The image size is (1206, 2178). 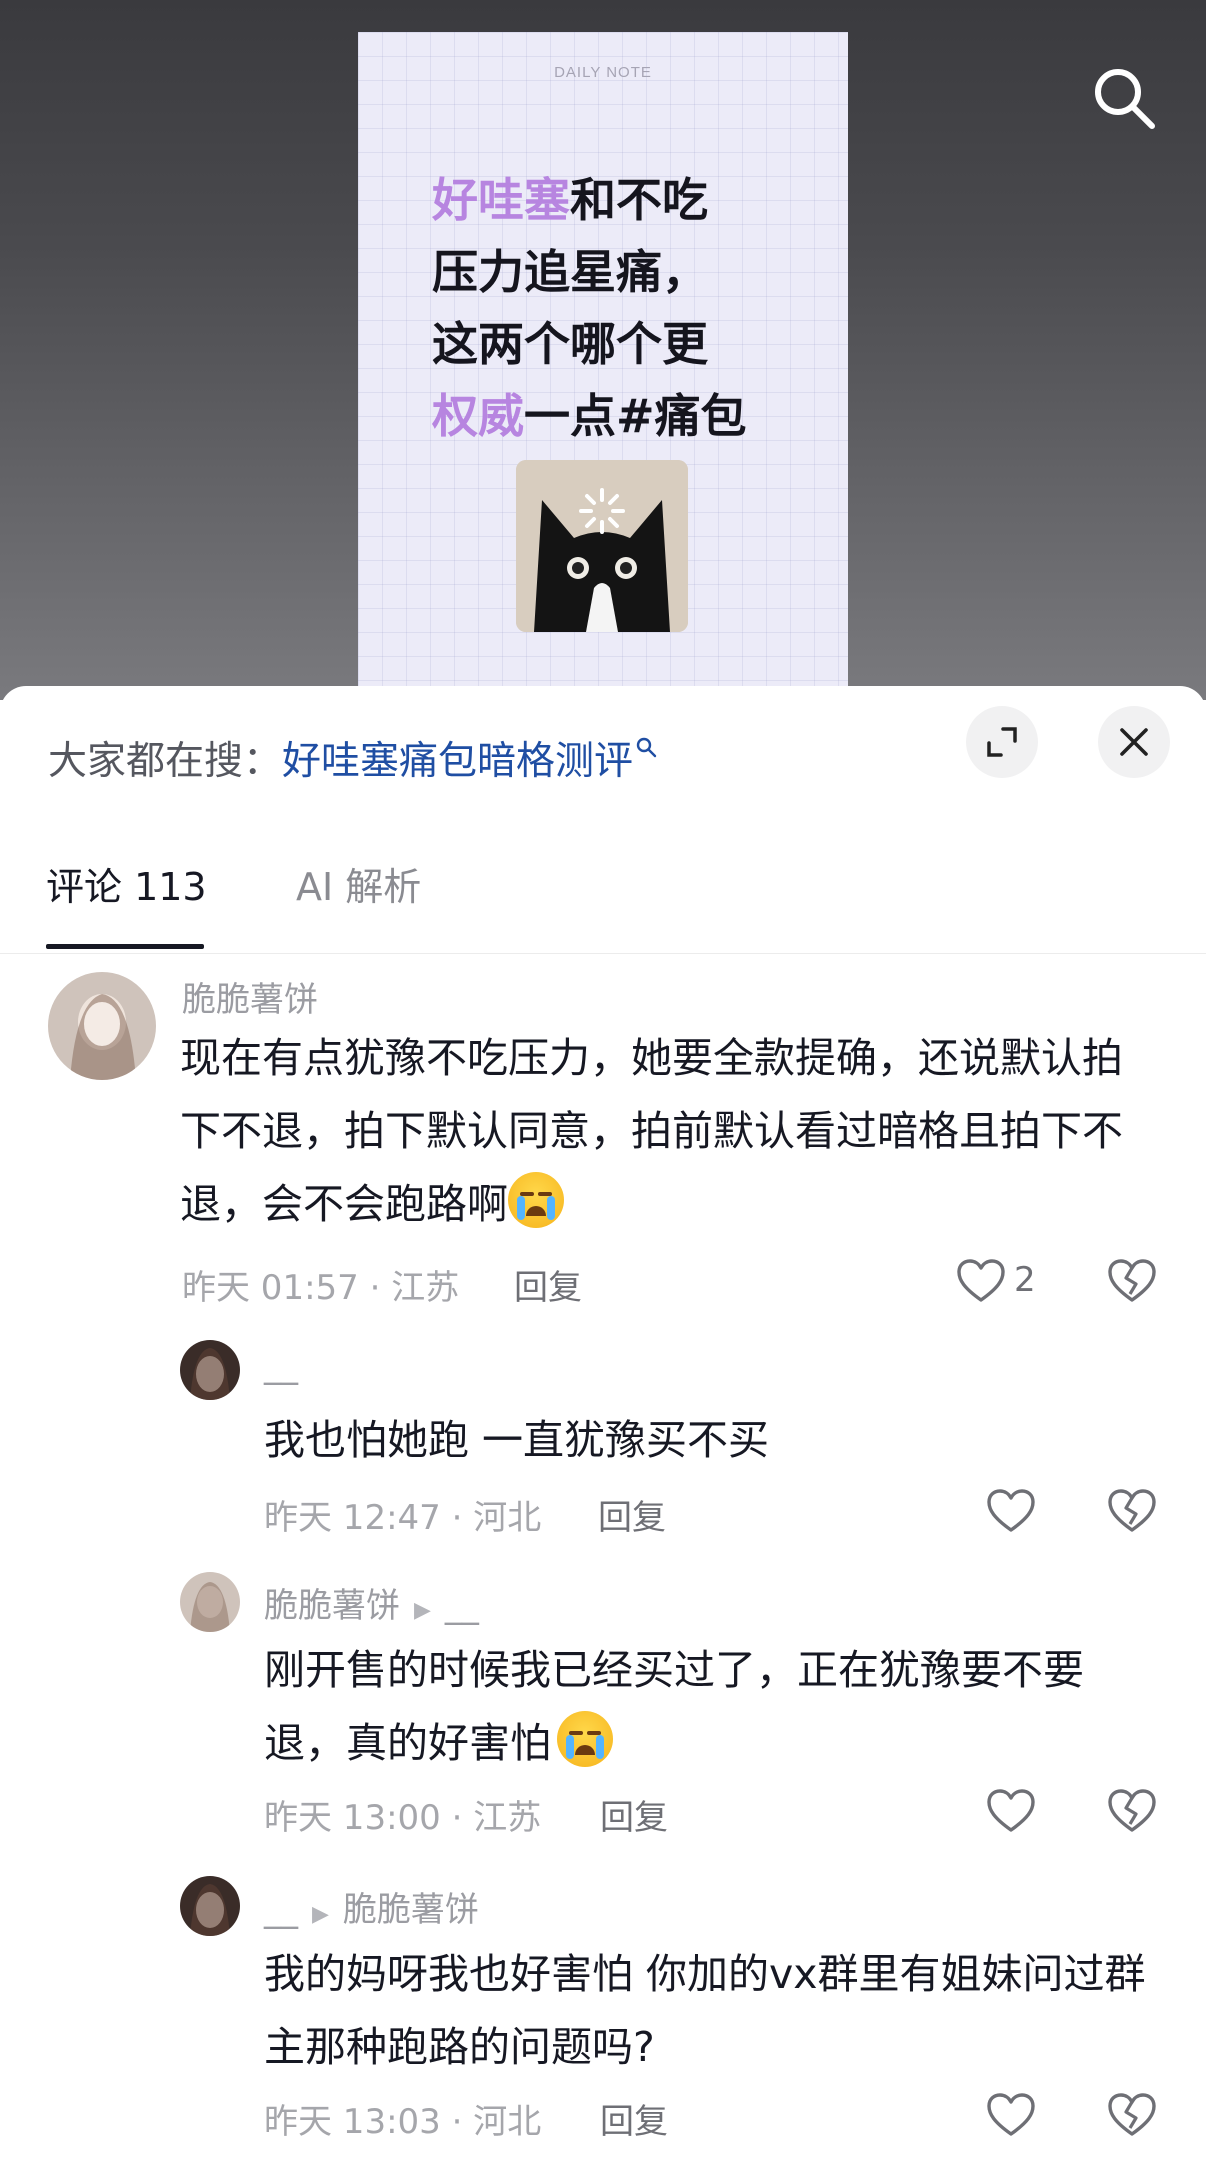 I want to click on like-count: 2, so click(x=1025, y=1280).